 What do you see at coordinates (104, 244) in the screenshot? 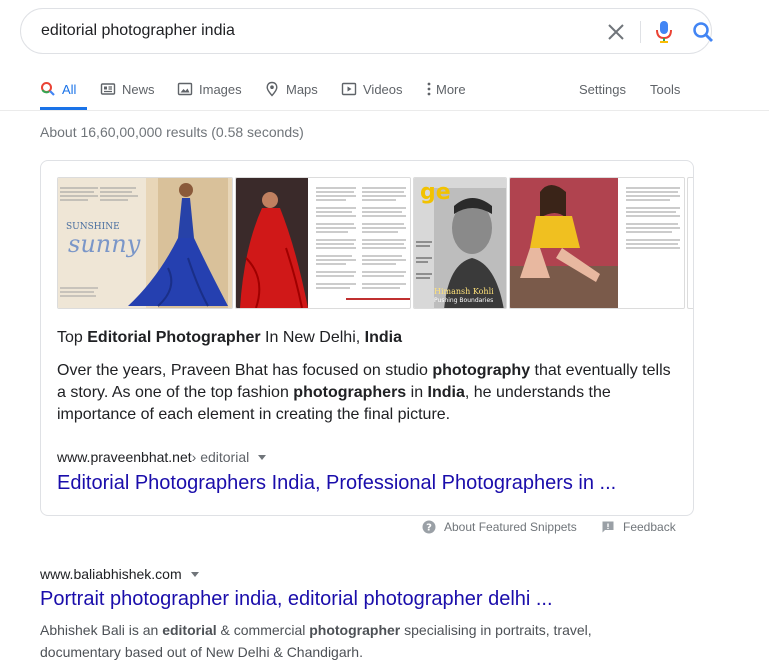
I see `magazine-headline-script: sunny` at bounding box center [104, 244].